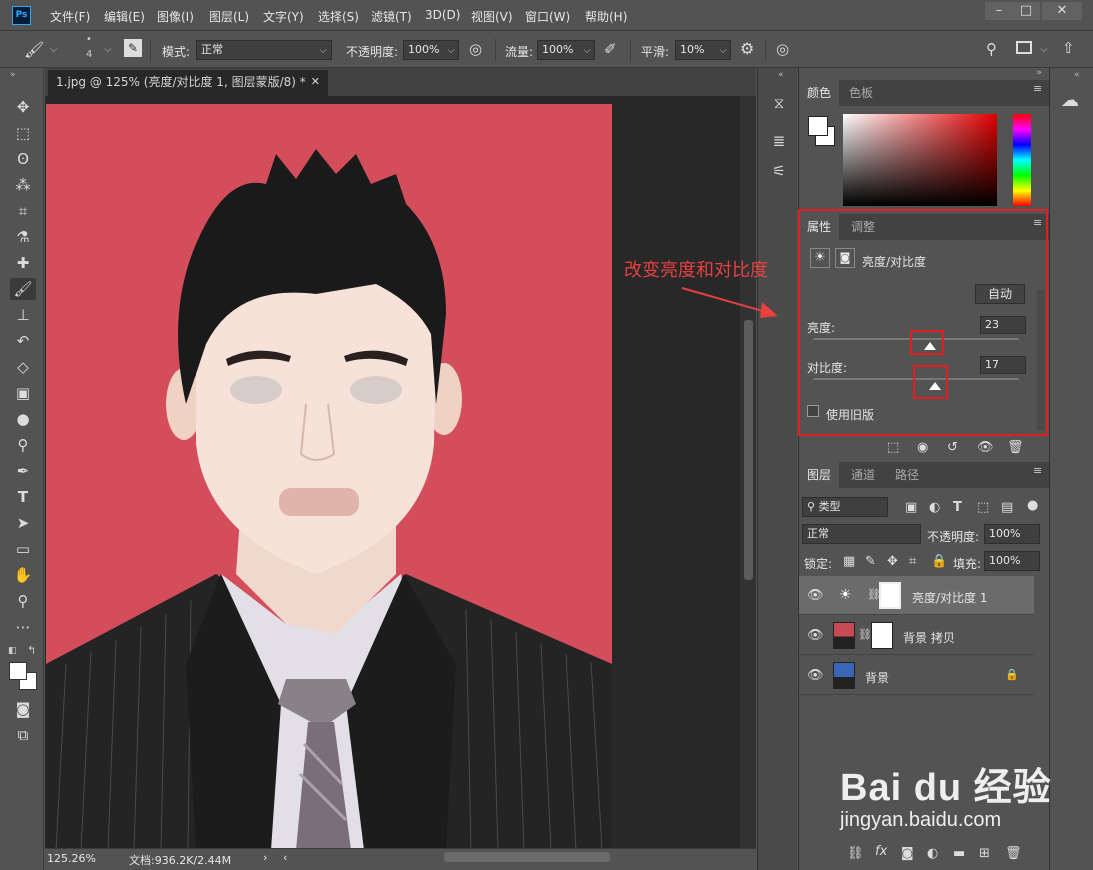 This screenshot has width=1093, height=870. I want to click on marquee-tool-icon: ⬚, so click(23, 133).